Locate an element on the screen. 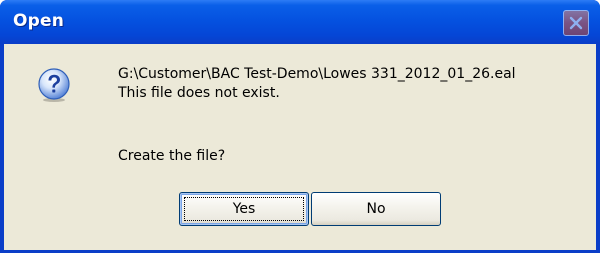 Image resolution: width=600 pixels, height=253 pixels. no-button: No is located at coordinates (376, 209).